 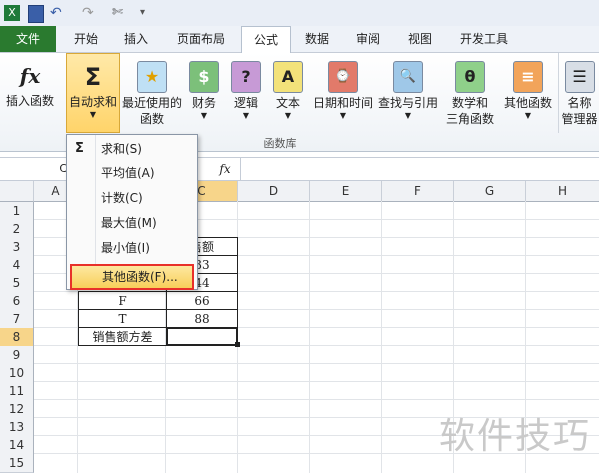 I want to click on cell-b7: T, so click(x=122, y=318).